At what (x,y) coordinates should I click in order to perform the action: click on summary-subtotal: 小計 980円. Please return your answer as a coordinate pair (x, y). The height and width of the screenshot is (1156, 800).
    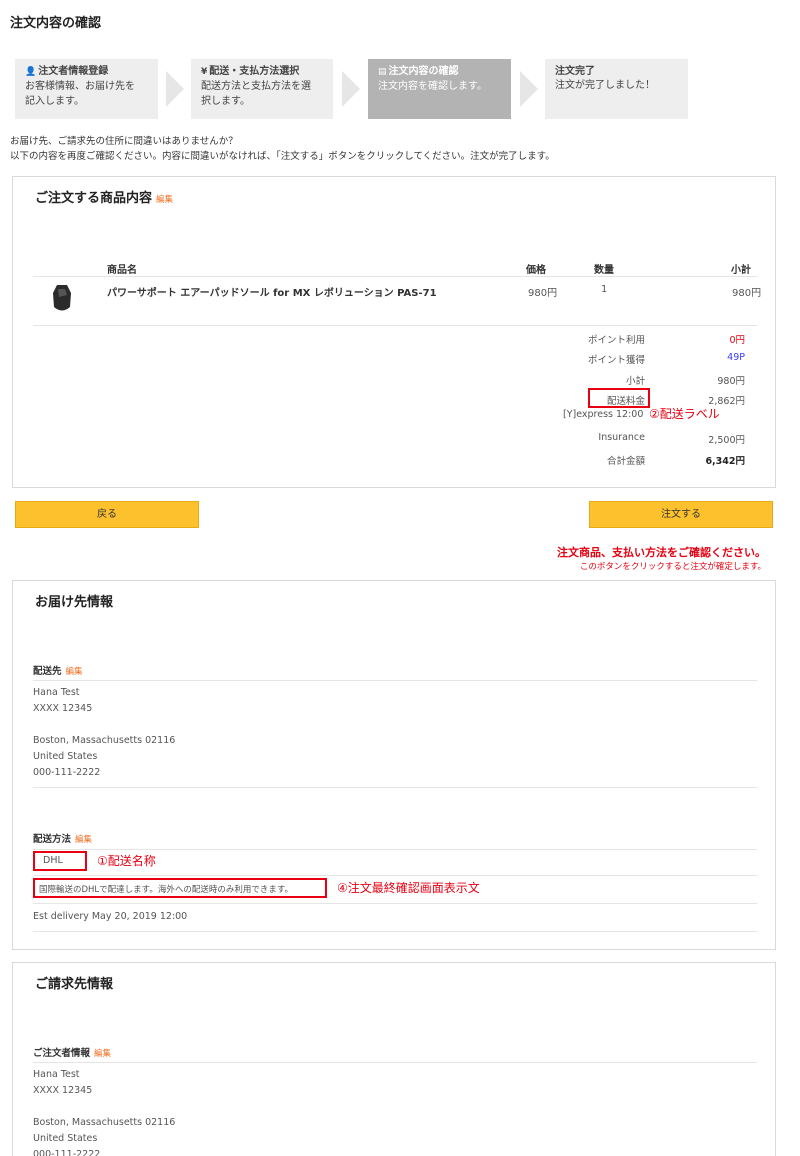
    Looking at the image, I should click on (685, 381).